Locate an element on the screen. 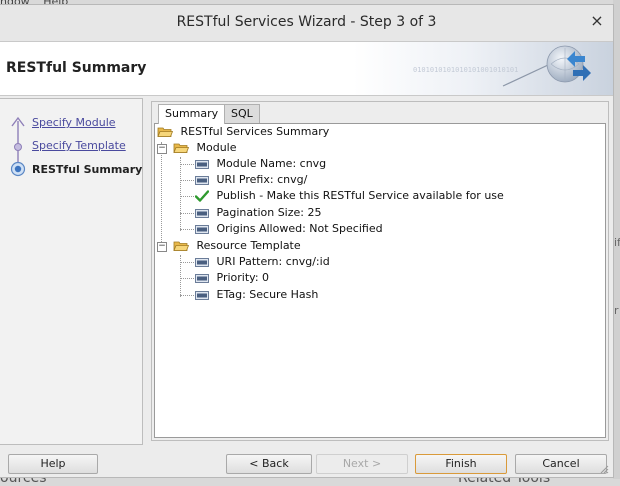  tree-root-node: RESTful Services Summary is located at coordinates (243, 132).